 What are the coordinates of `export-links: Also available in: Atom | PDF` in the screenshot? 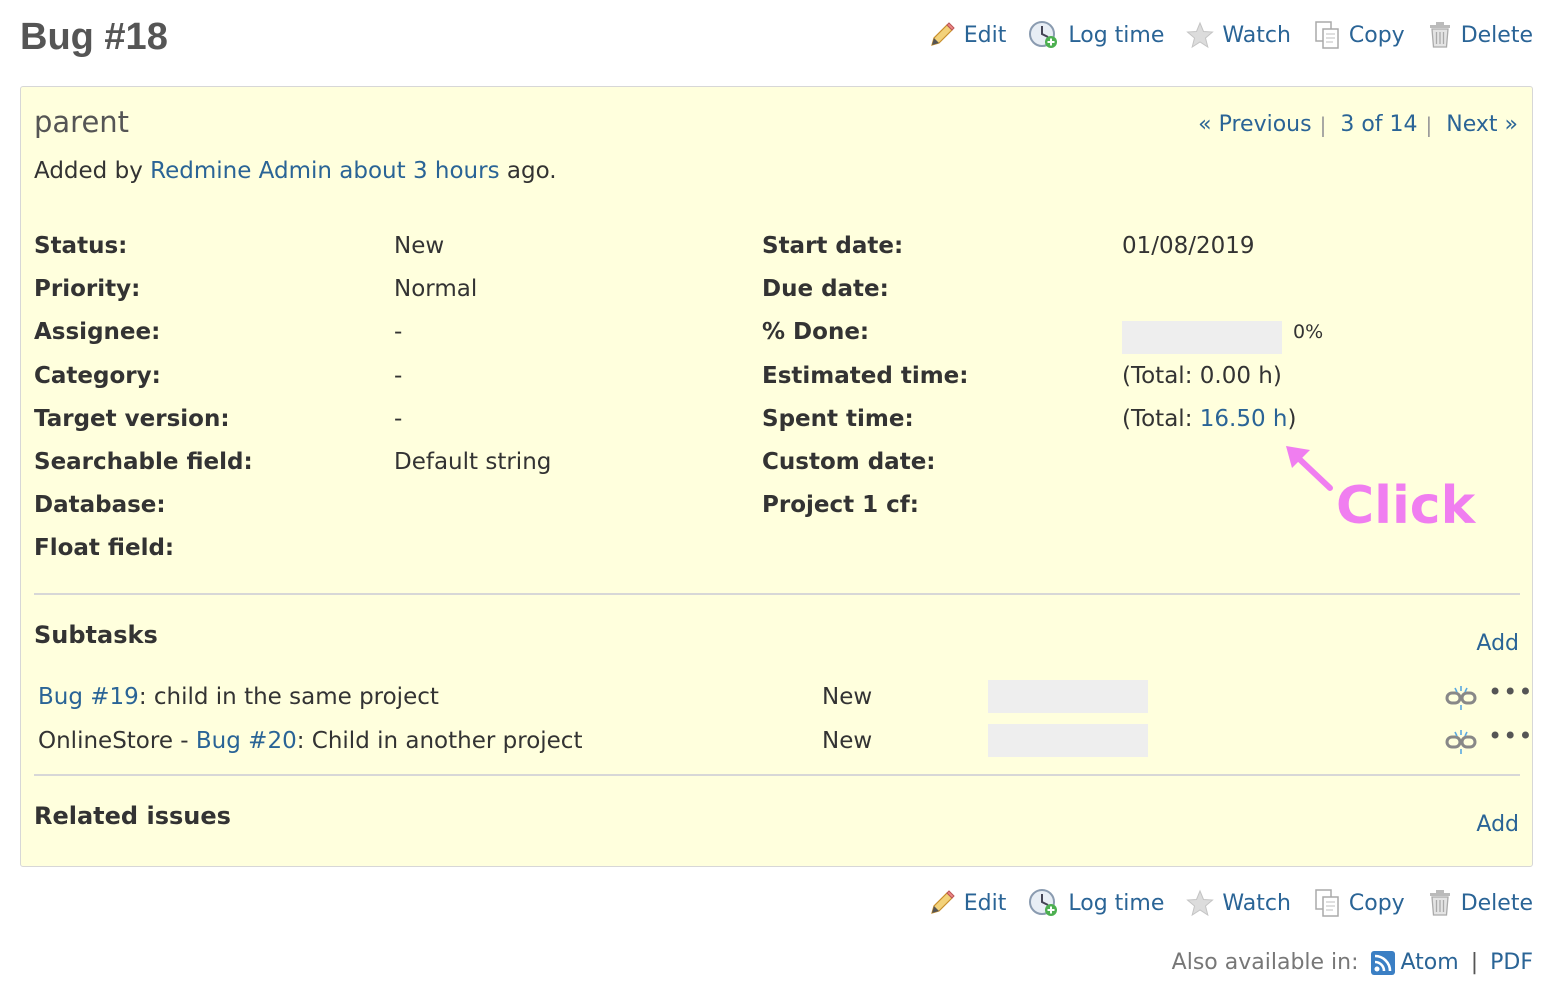 It's located at (1352, 962).